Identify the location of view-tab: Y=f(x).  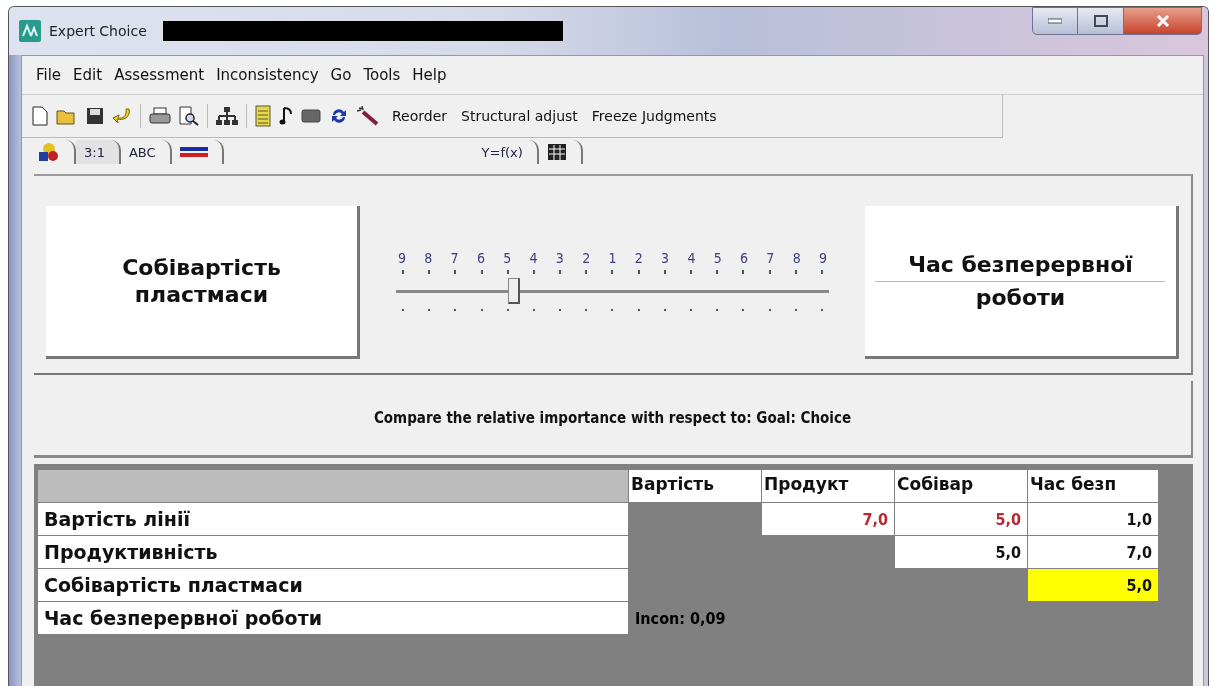
(506, 152).